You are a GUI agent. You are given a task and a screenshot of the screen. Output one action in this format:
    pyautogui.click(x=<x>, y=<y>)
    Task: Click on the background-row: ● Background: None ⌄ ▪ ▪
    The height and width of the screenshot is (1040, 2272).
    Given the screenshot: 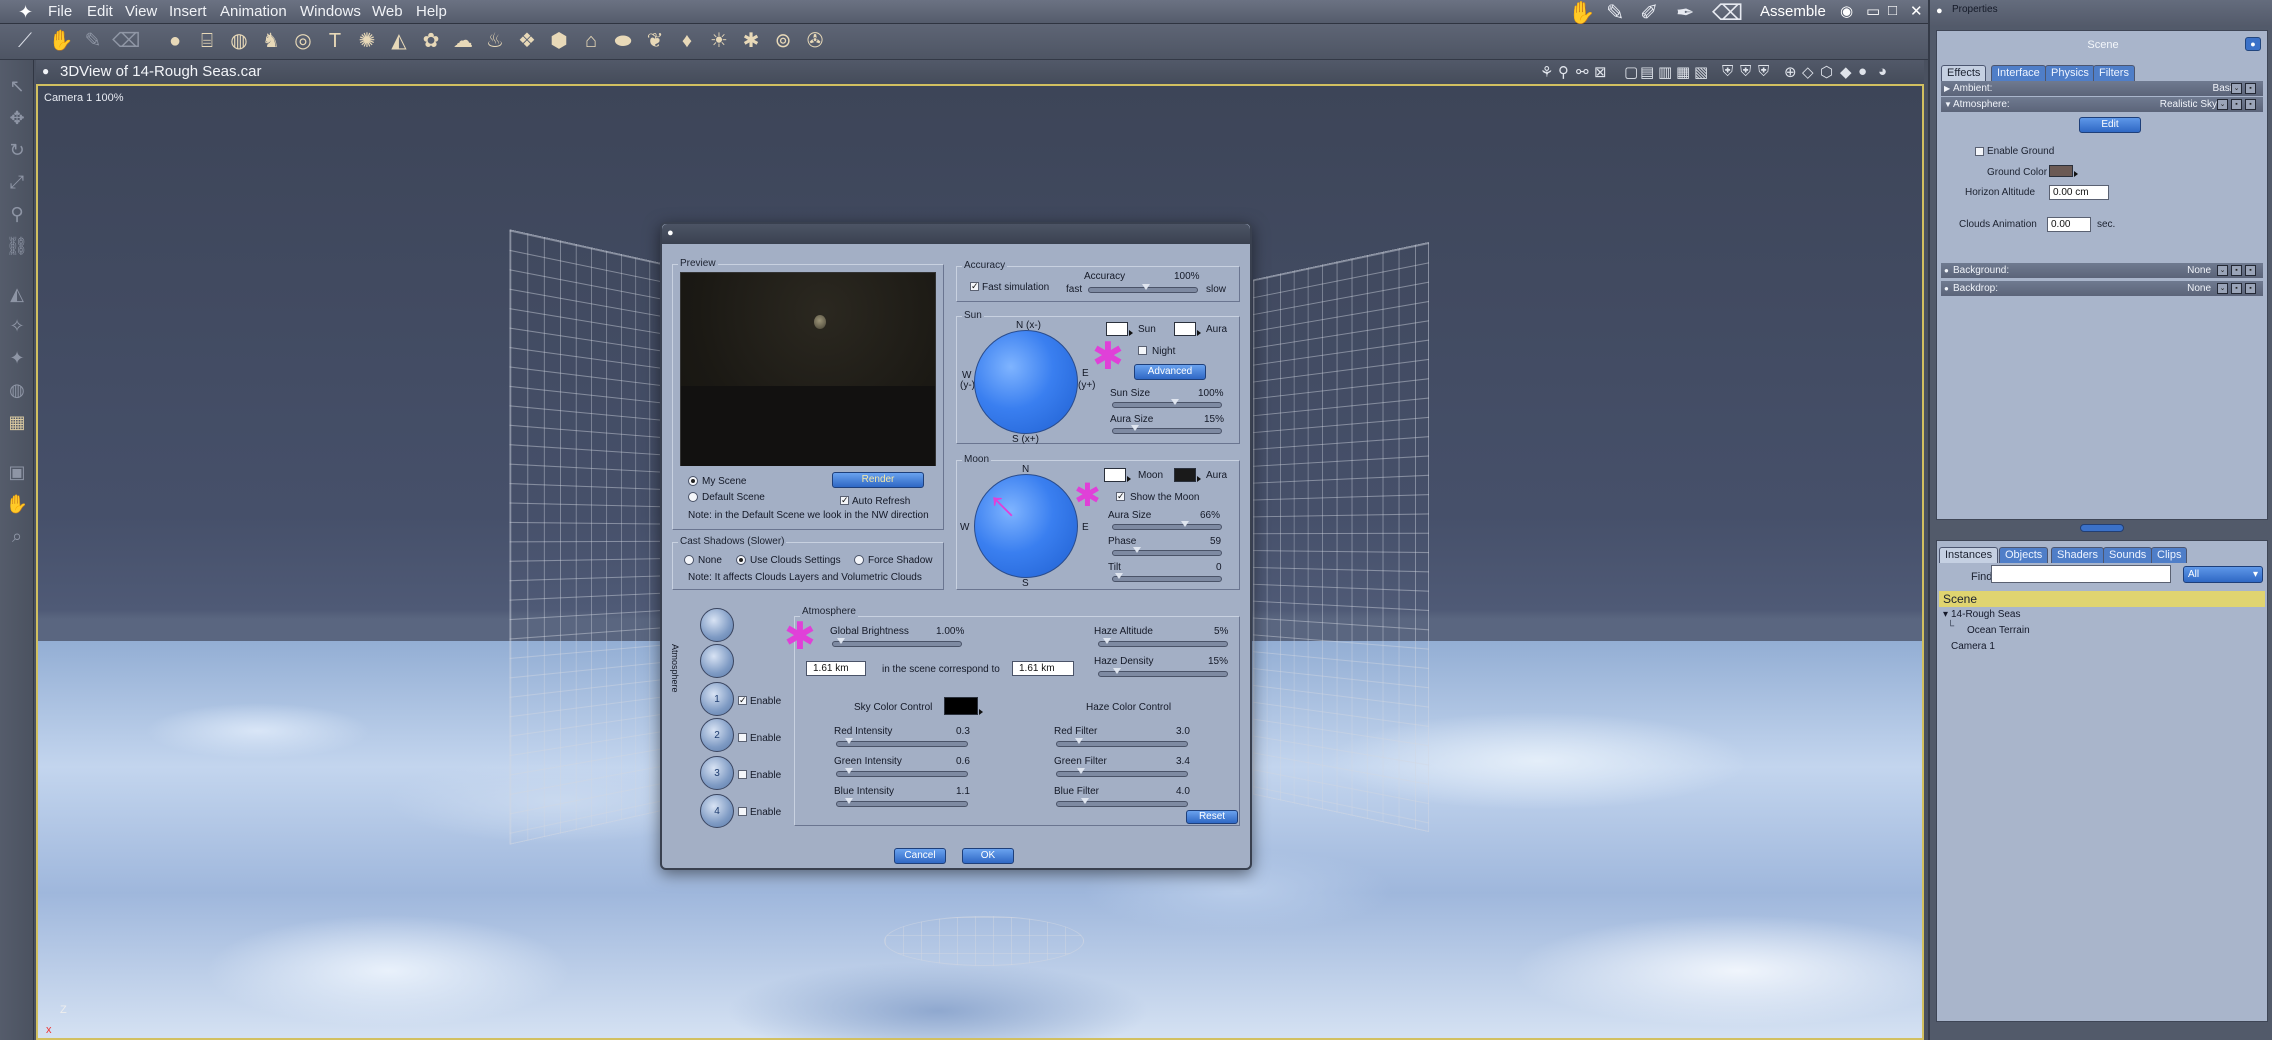 What is the action you would take?
    pyautogui.click(x=2102, y=270)
    